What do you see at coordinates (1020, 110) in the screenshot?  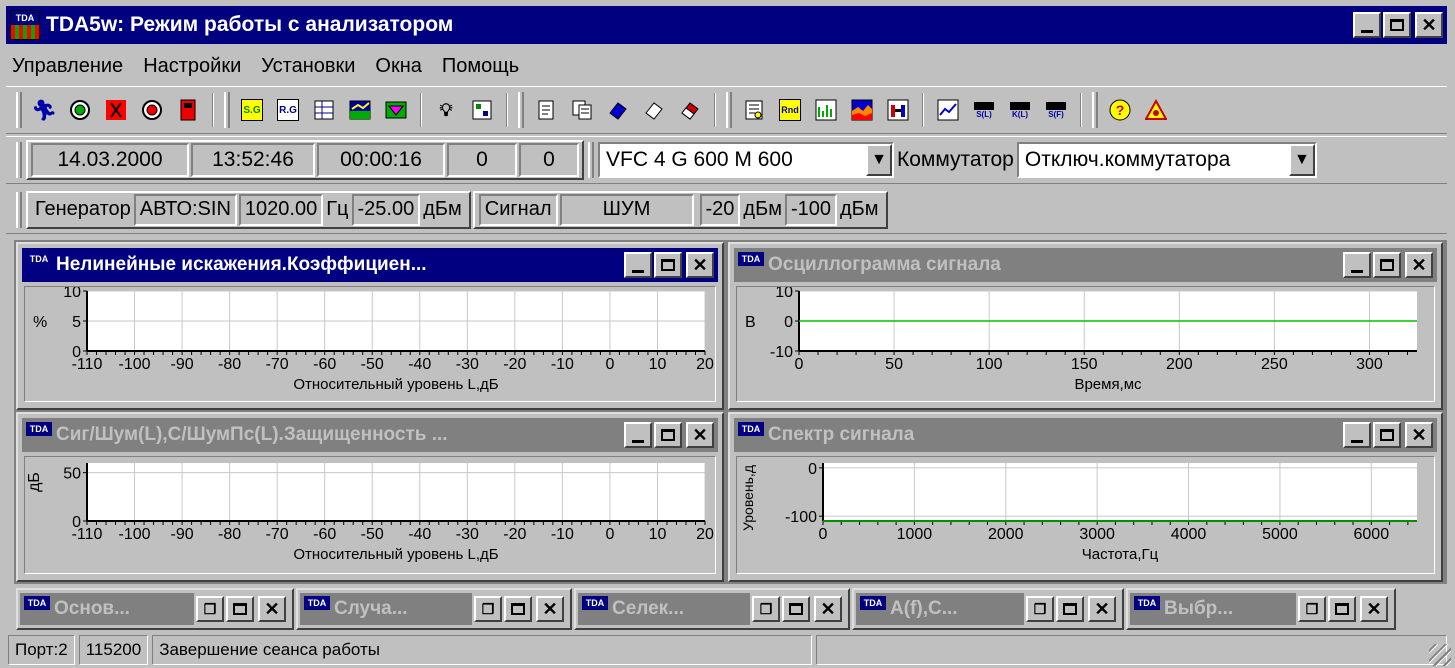 I see `k-l-button: K(L)` at bounding box center [1020, 110].